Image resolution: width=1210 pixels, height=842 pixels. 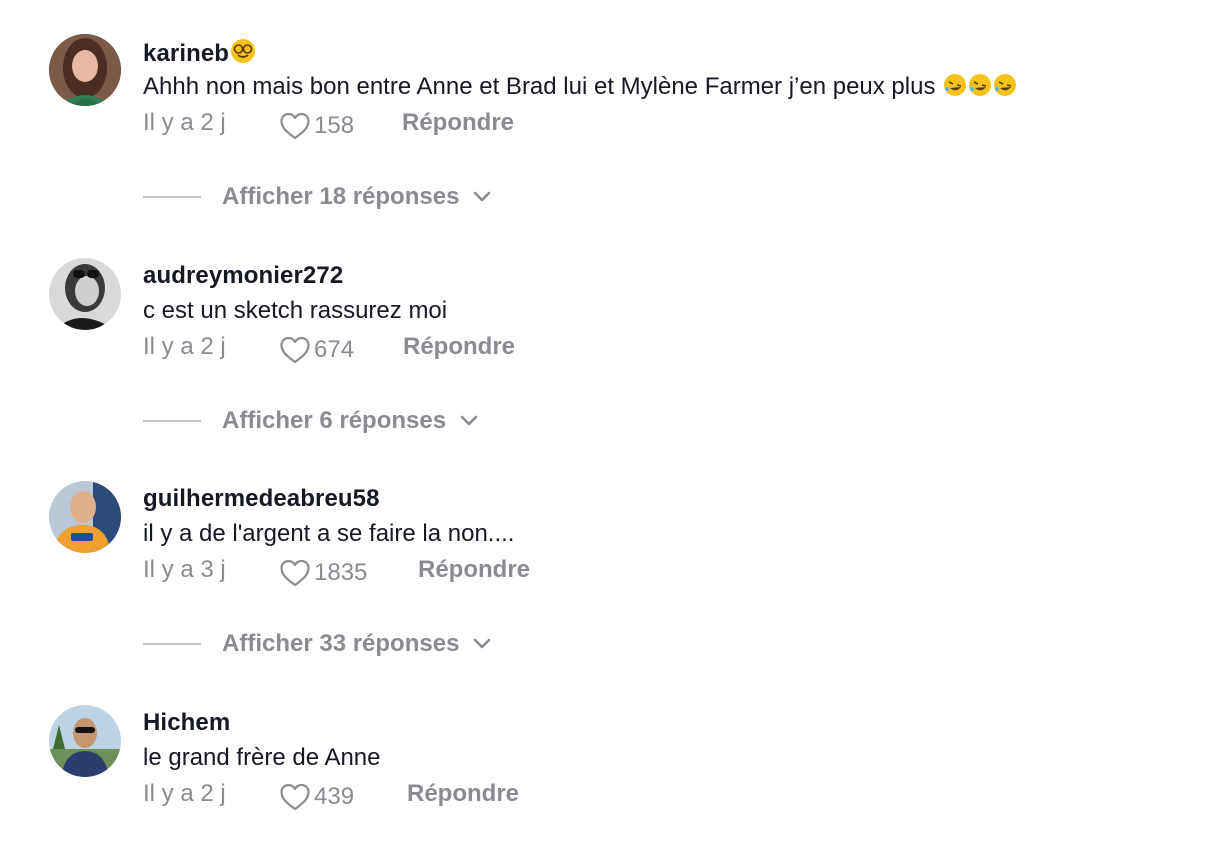 I want to click on view-replies-label: Afficher 6 réponses, so click(x=334, y=420).